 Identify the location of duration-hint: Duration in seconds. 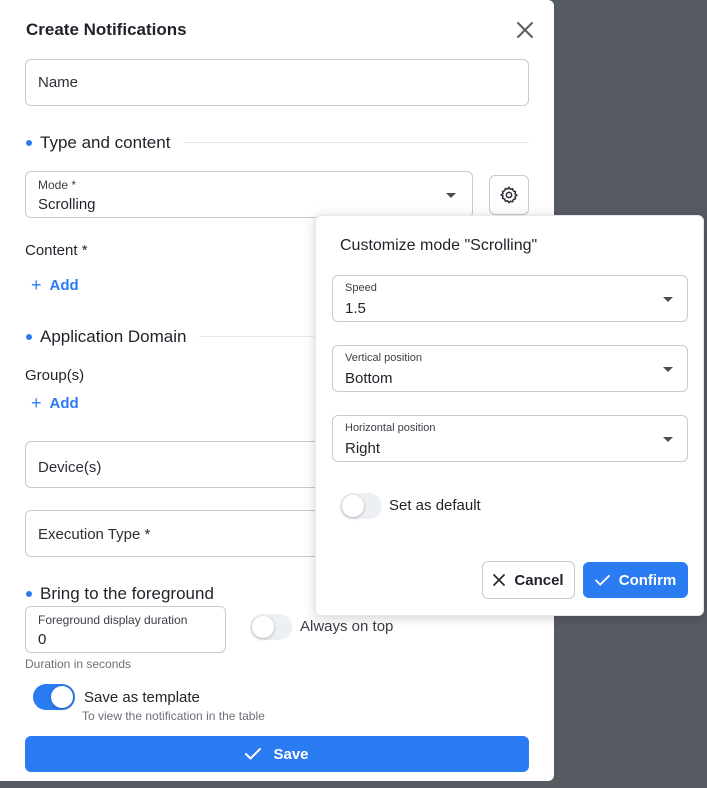
(78, 664).